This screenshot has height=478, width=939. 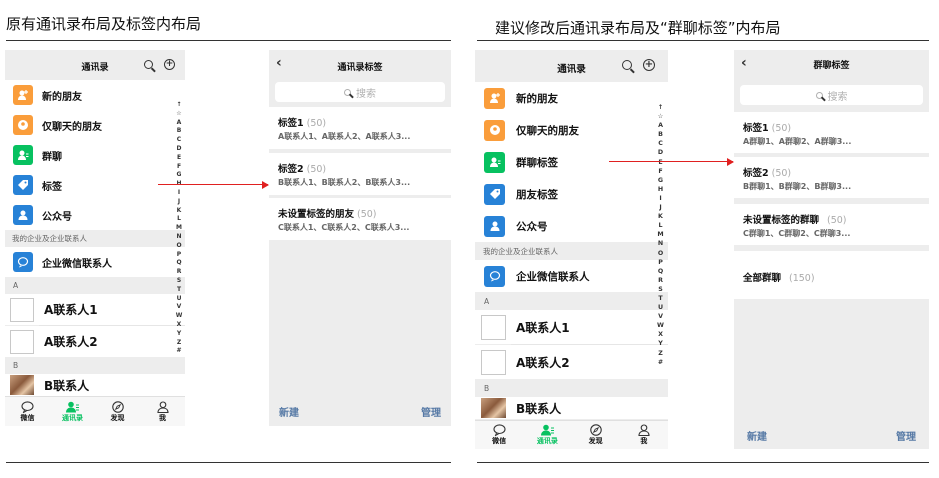 I want to click on contacts-icon, so click(x=547, y=430).